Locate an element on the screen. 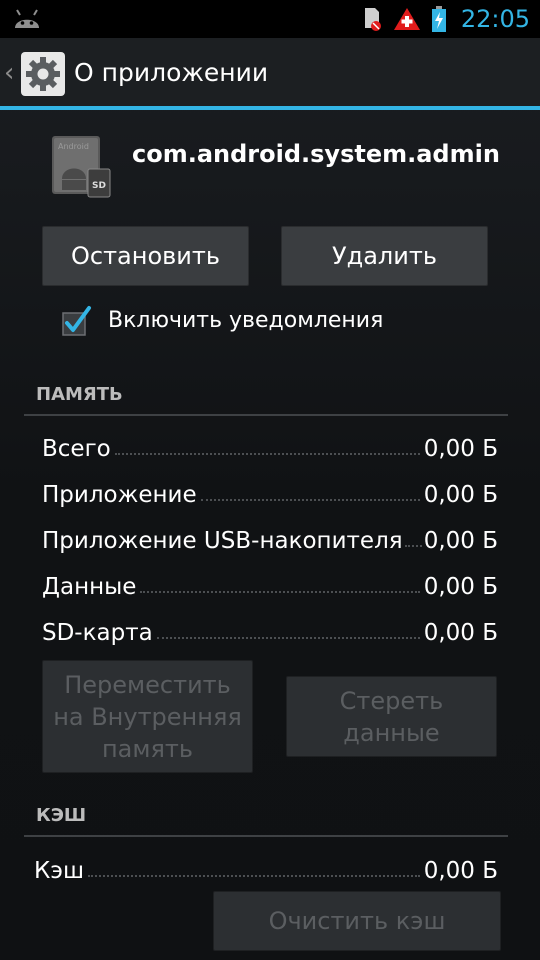 This screenshot has height=960, width=540. cache-row-value: 0,00 Б is located at coordinates (460, 871).